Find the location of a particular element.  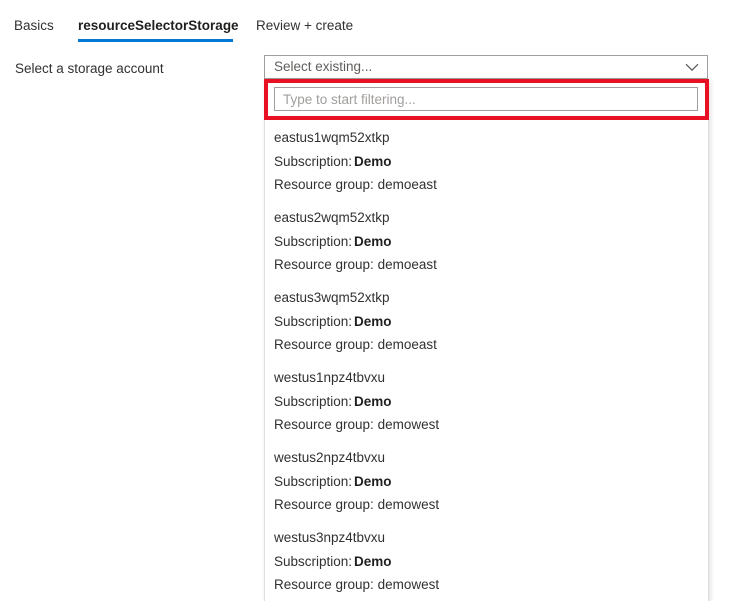

tab-basics: Basics is located at coordinates (34, 25).